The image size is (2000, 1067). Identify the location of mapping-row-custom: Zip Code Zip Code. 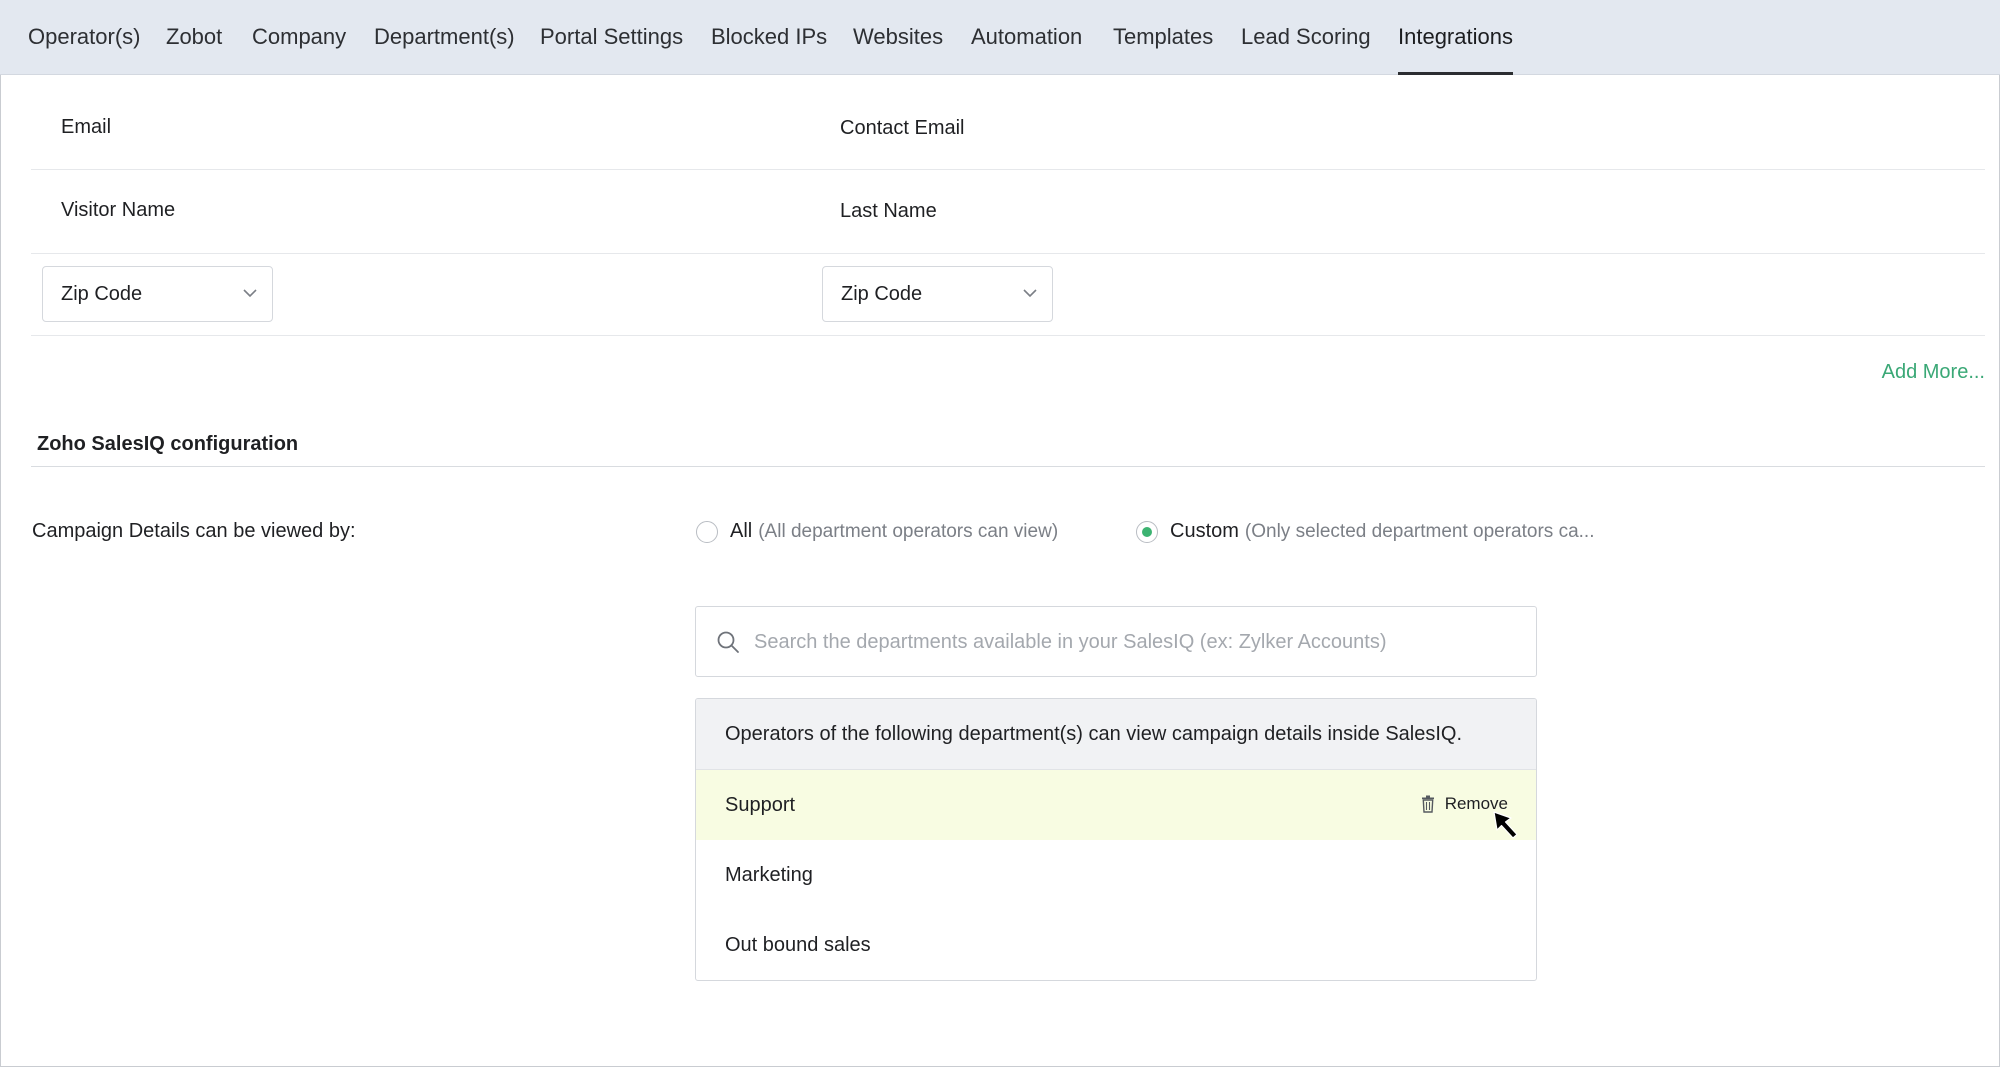
(1008, 295).